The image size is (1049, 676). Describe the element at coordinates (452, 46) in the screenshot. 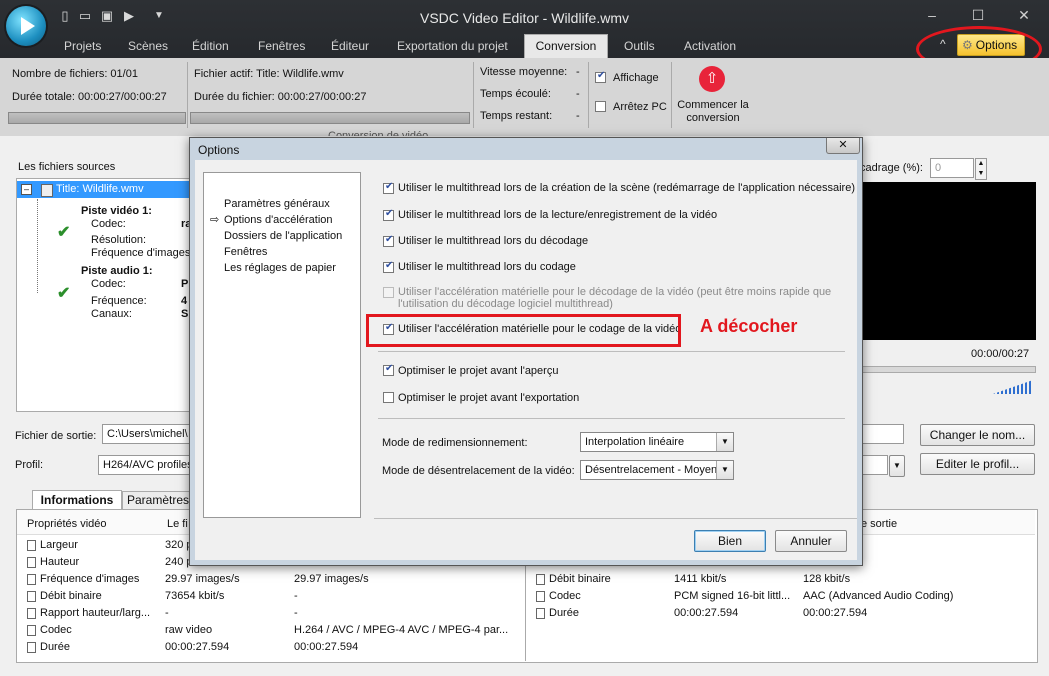

I see `tab-exportation: Exportation du projet` at that location.